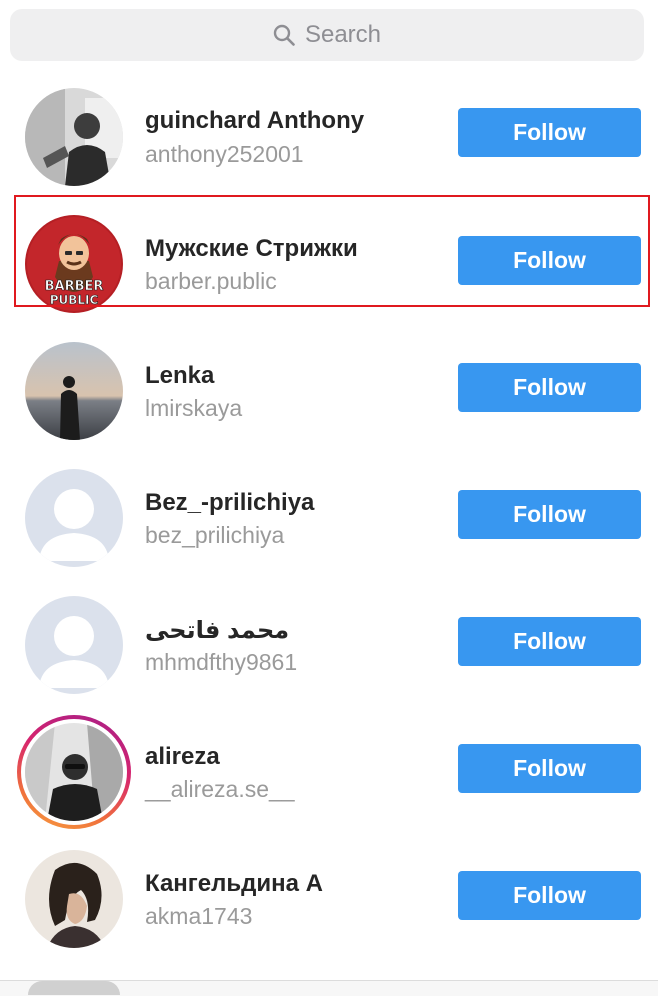 This screenshot has height=996, width=658. Describe the element at coordinates (224, 154) in the screenshot. I see `user-handle: anthony252001` at that location.